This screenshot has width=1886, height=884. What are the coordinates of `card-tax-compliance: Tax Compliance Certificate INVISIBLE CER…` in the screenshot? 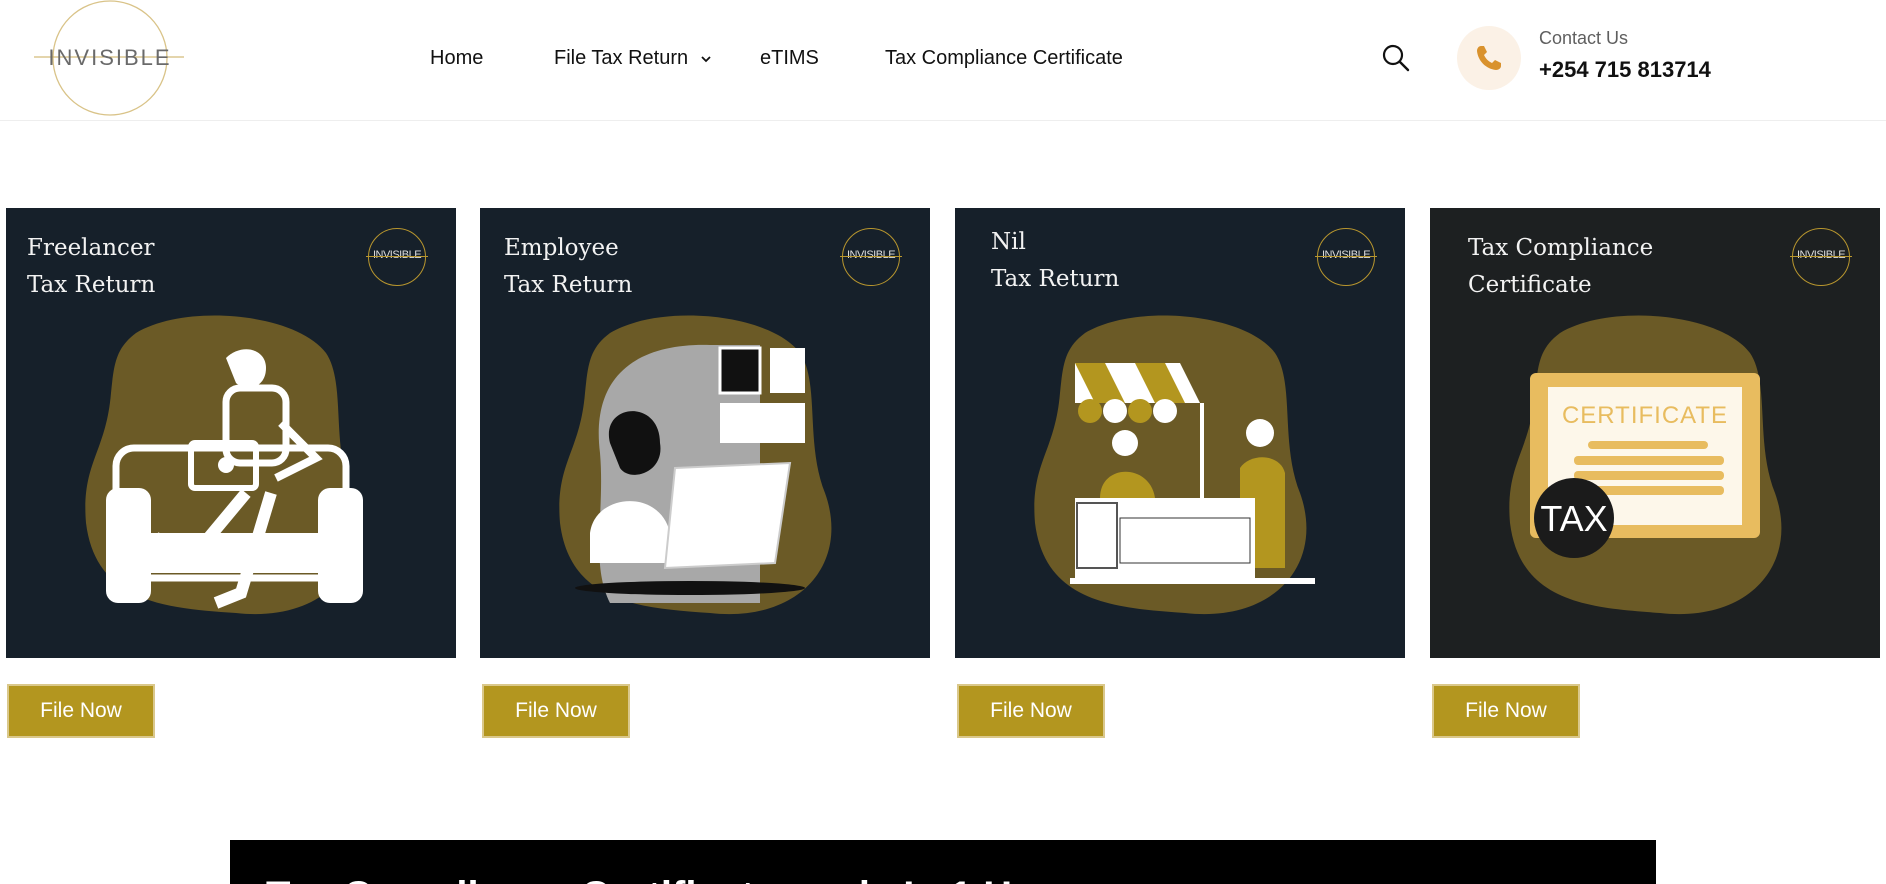 It's located at (1655, 433).